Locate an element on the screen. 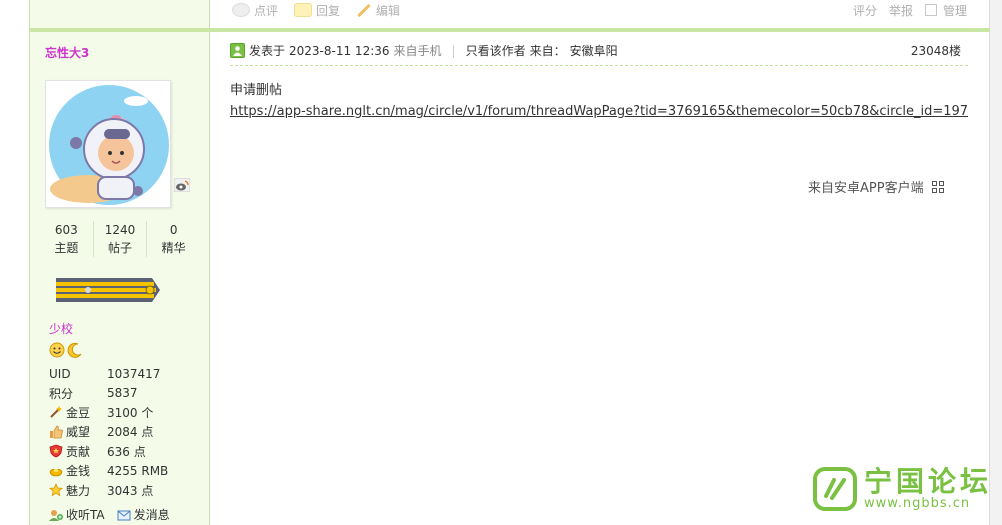  stat-posts: 1240 帖子 is located at coordinates (119, 239).